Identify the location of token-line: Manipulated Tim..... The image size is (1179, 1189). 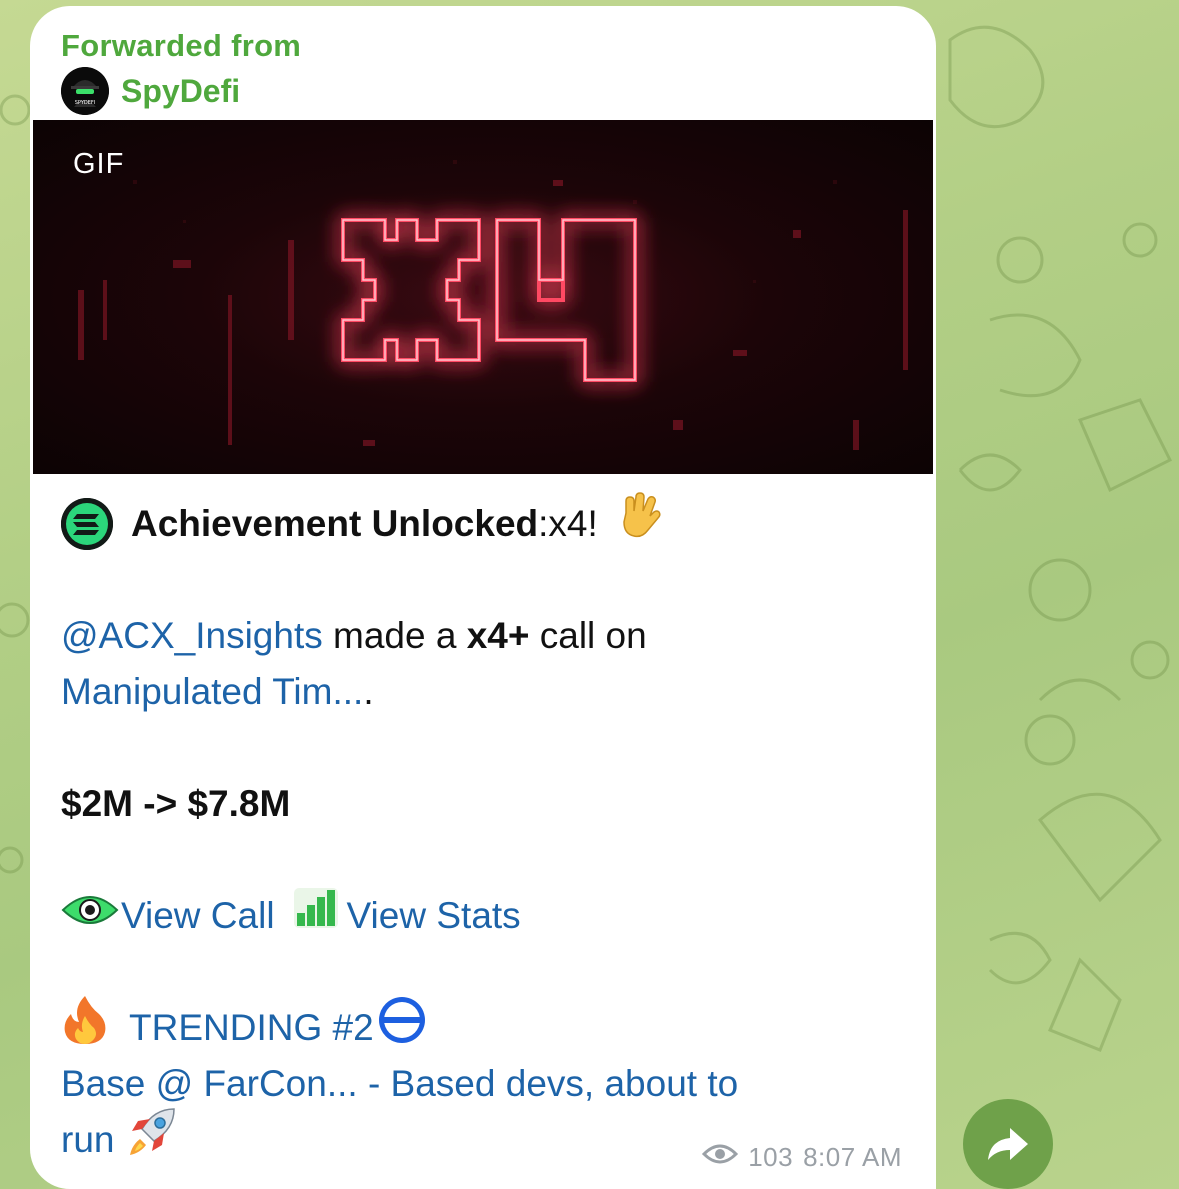
(491, 692).